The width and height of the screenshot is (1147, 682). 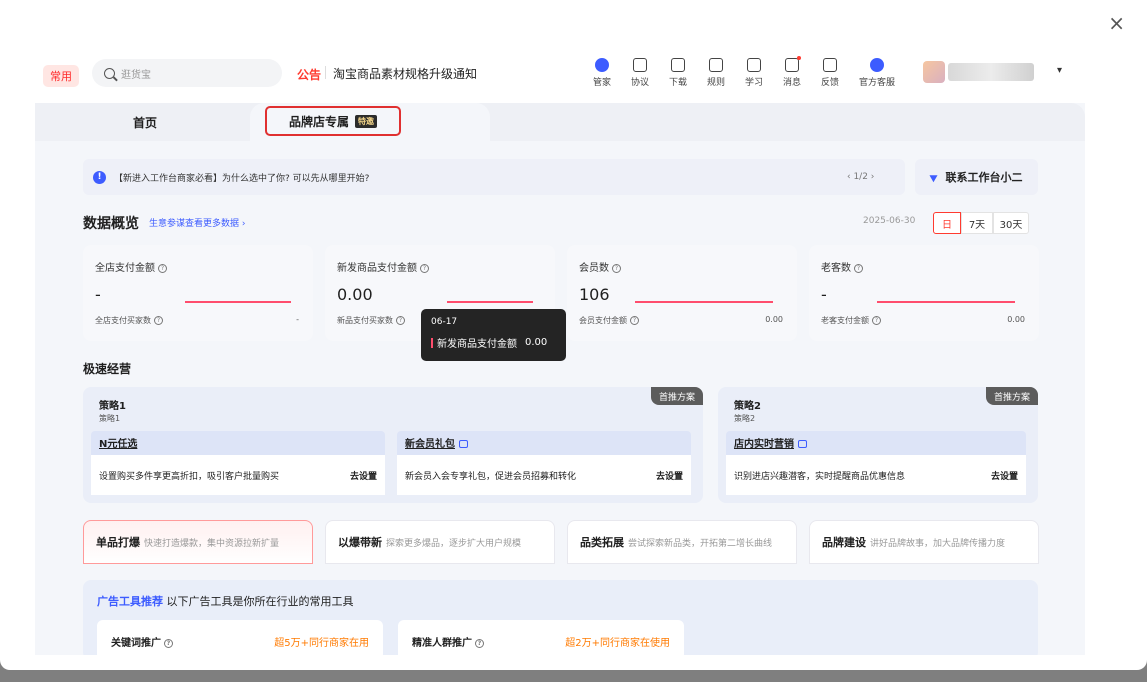 I want to click on tool-steward: 管家, so click(x=602, y=79).